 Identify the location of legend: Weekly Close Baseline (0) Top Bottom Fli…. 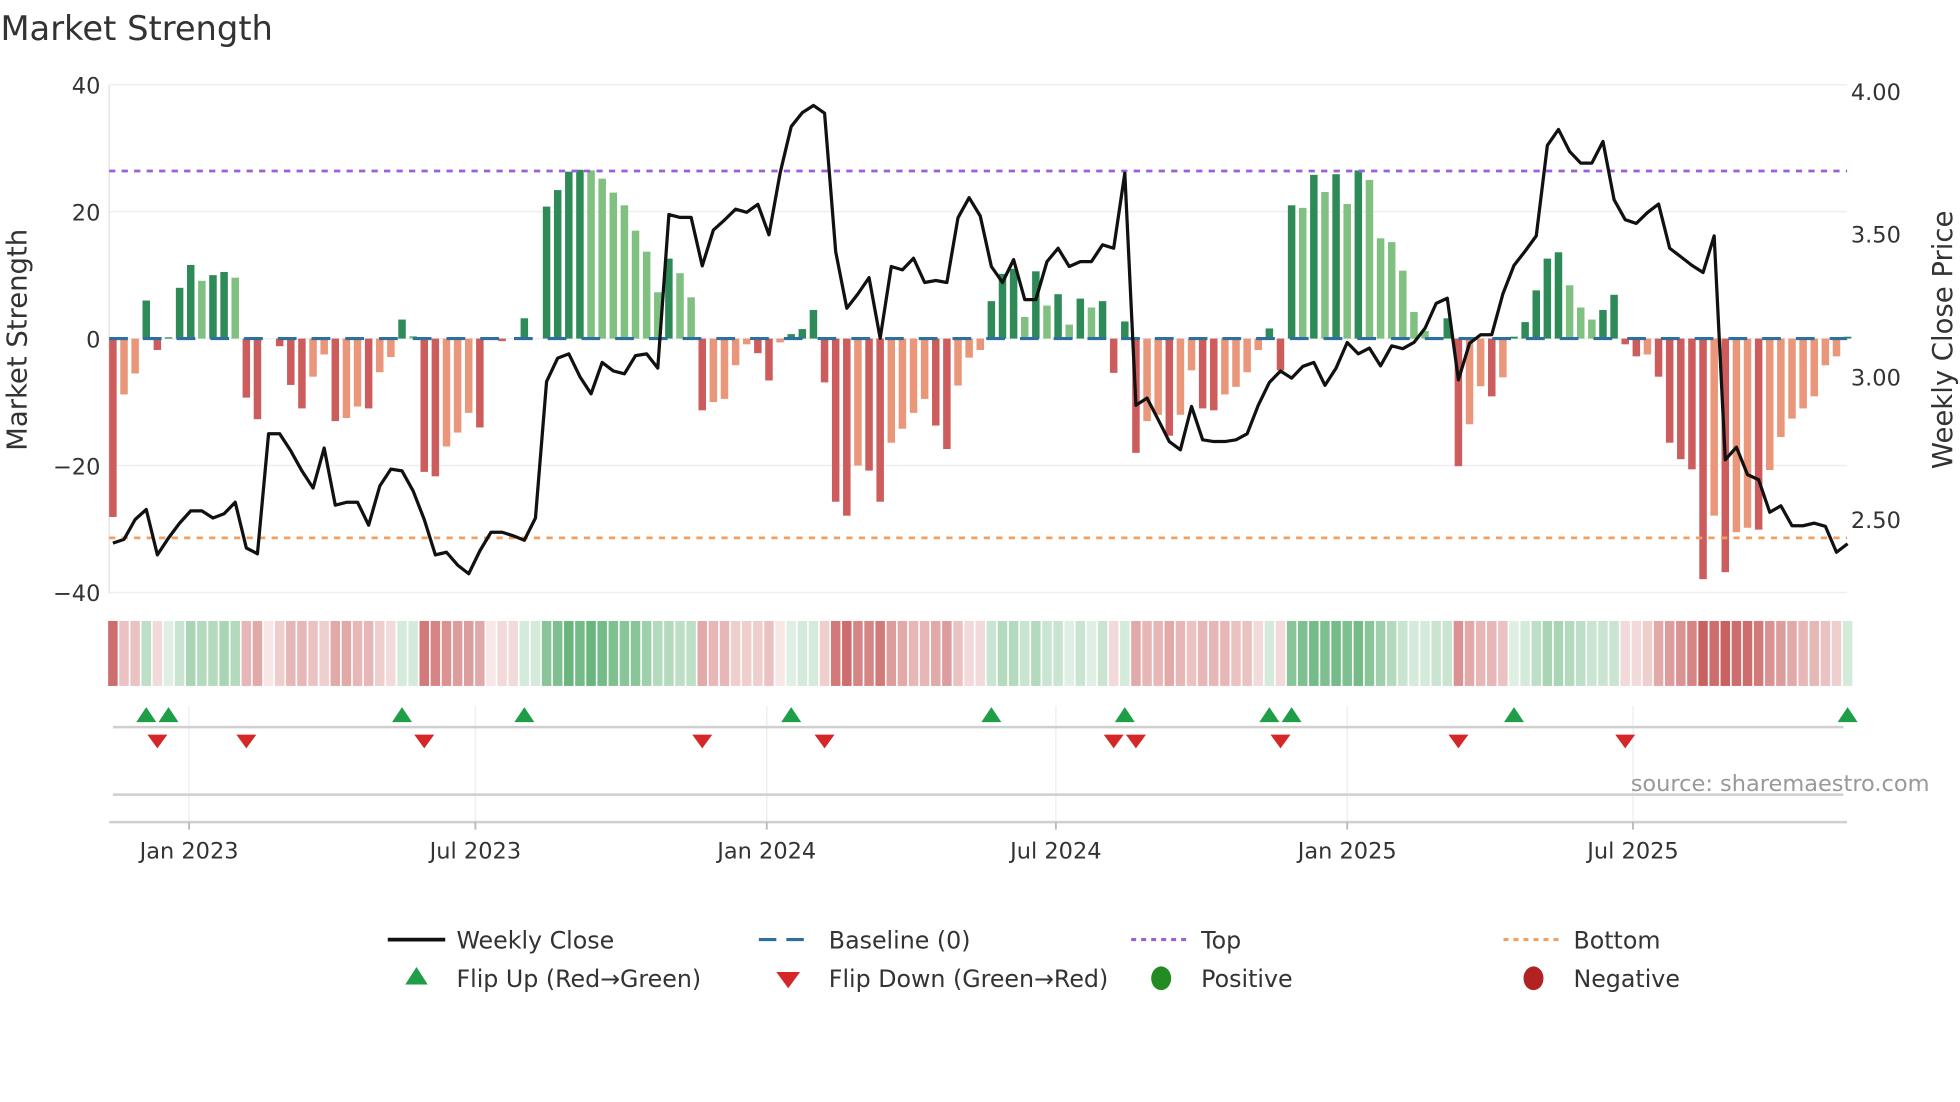
(1033, 959).